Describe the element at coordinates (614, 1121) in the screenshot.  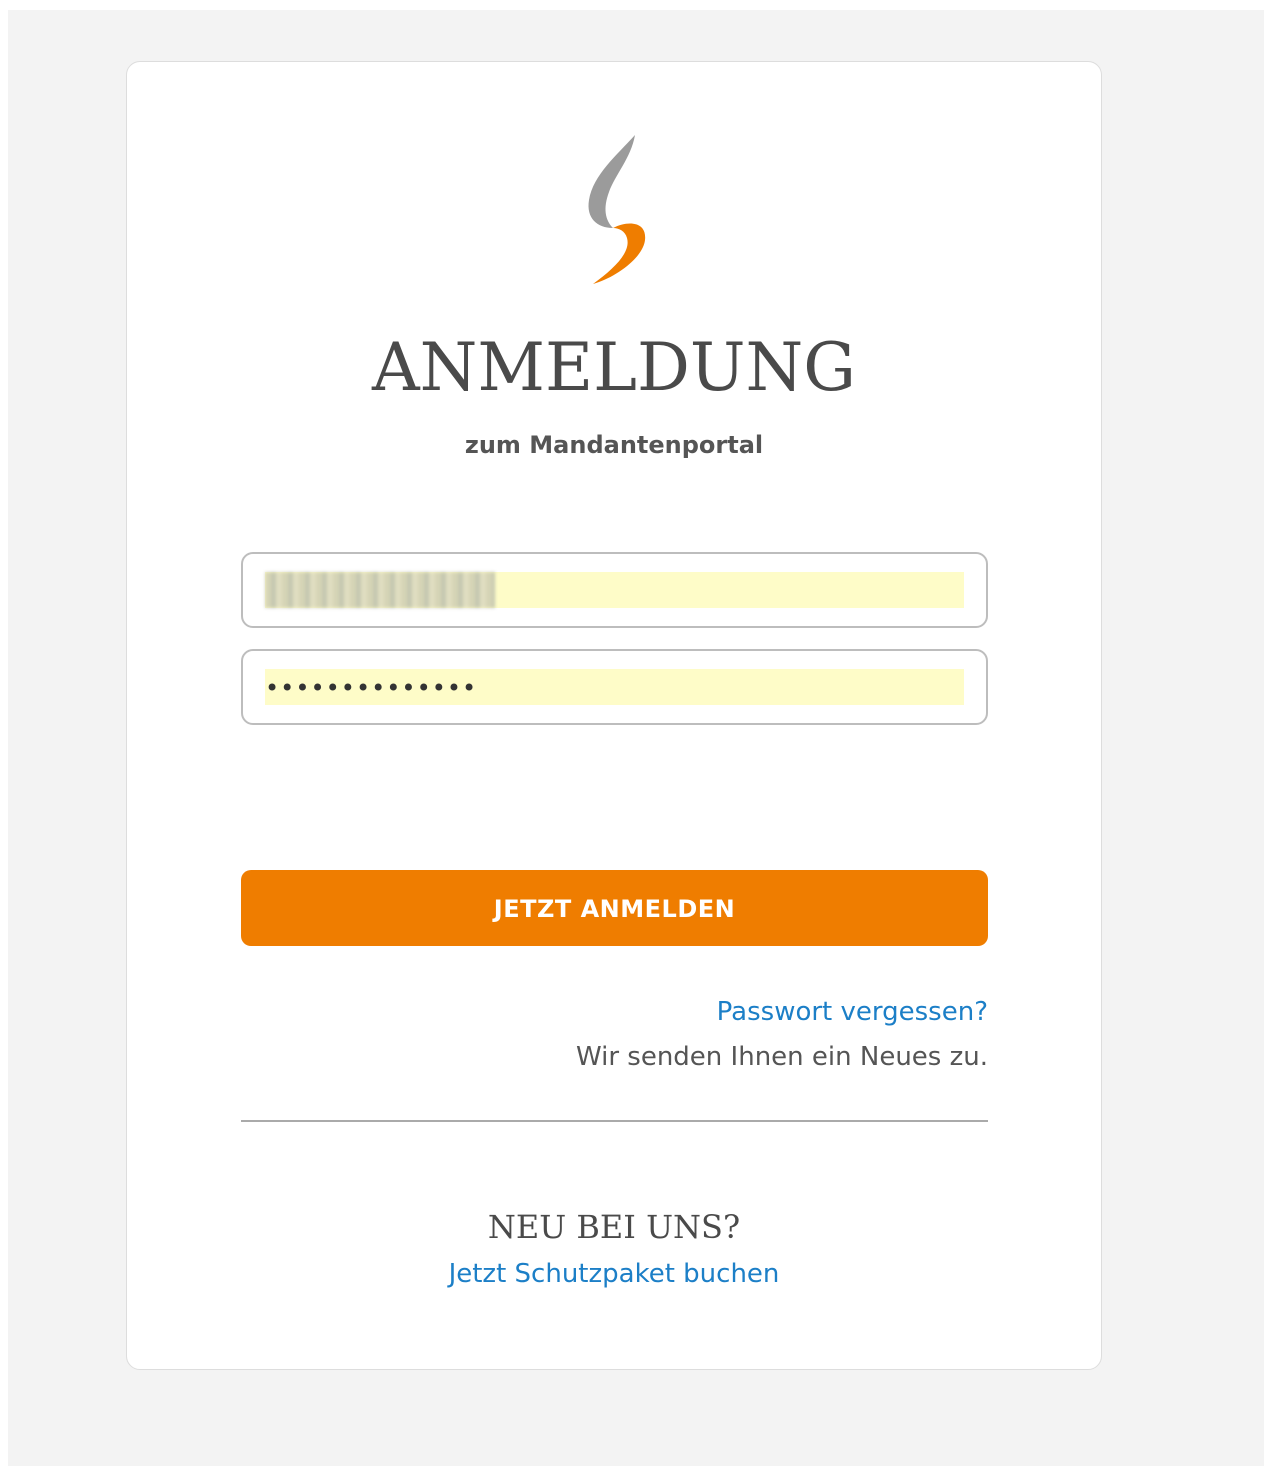
I see `divider` at that location.